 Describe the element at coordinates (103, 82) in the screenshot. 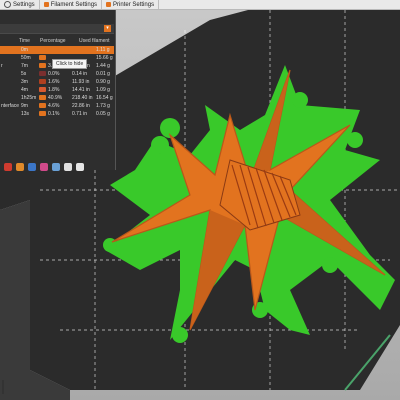

I see `feature-weight: 0.90 g` at that location.